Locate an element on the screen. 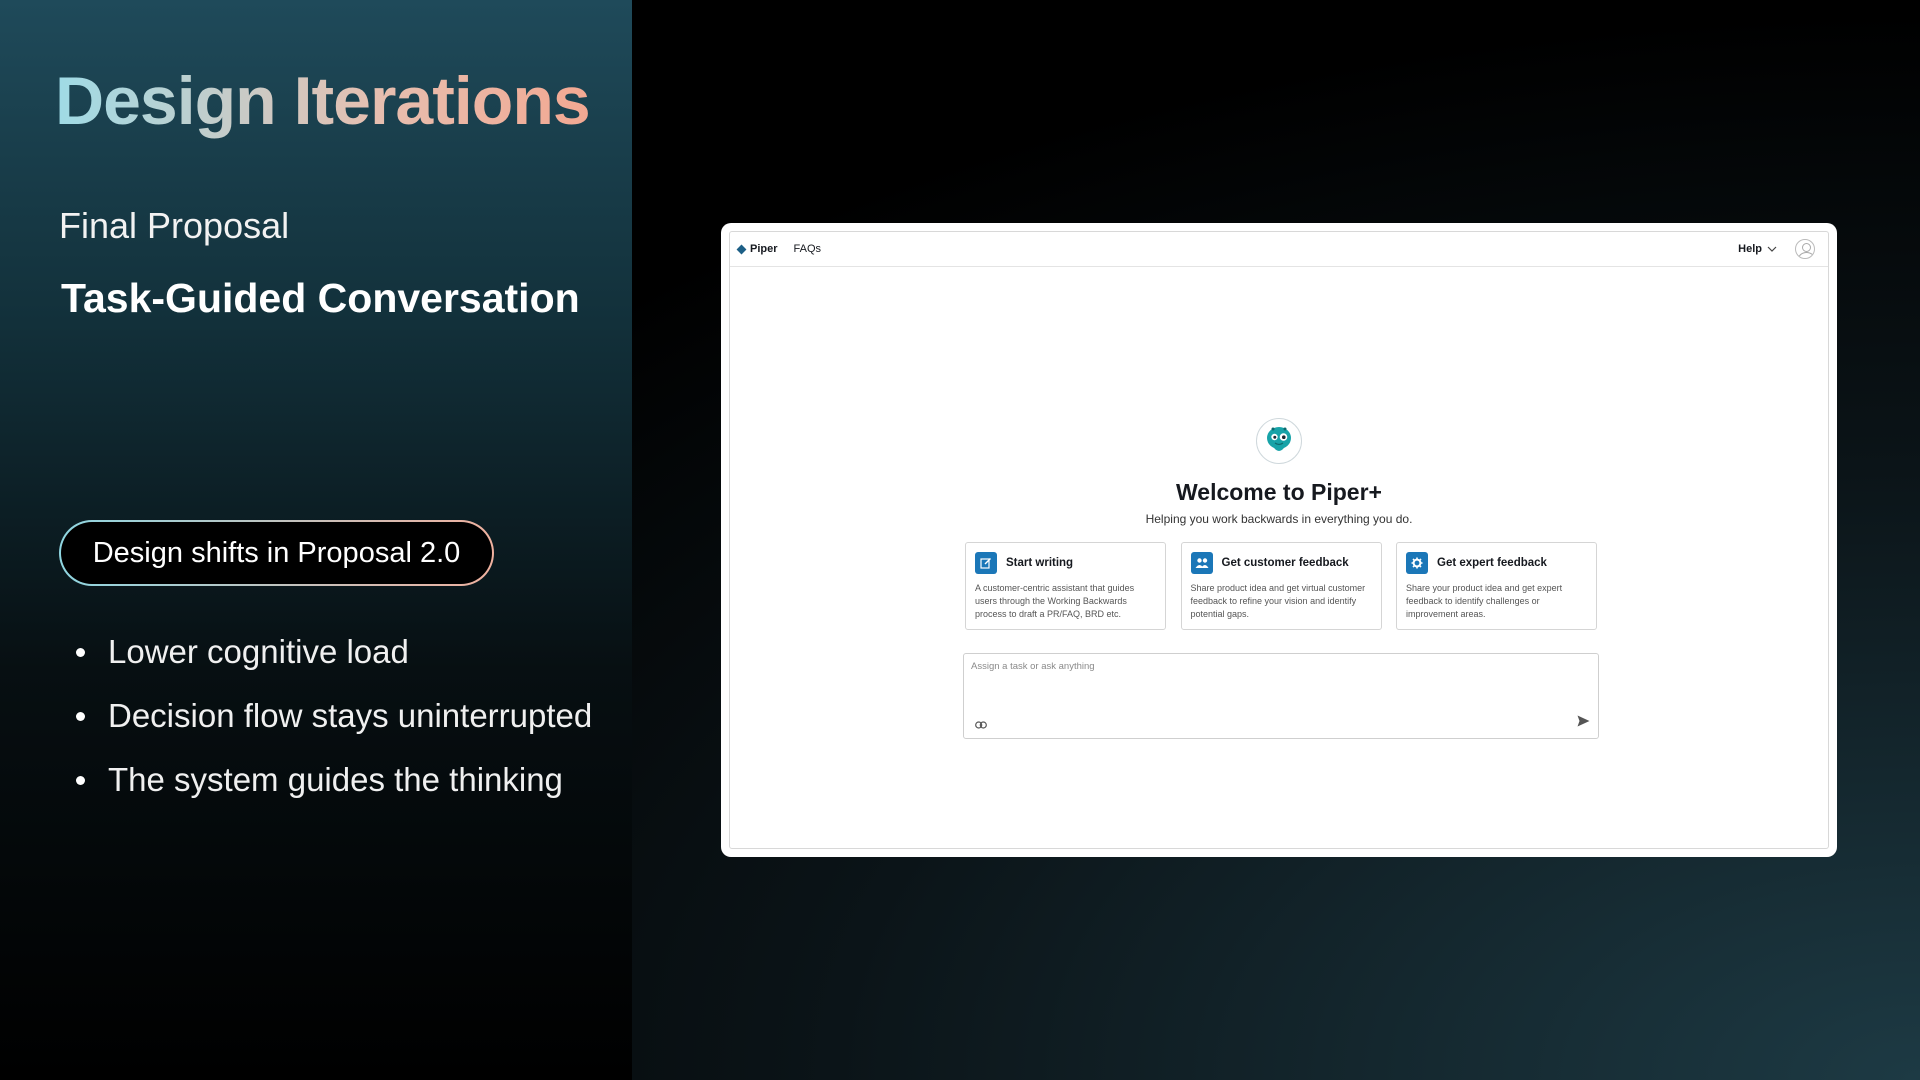 Image resolution: width=1920 pixels, height=1080 pixels. piper-logo-icon is located at coordinates (741, 249).